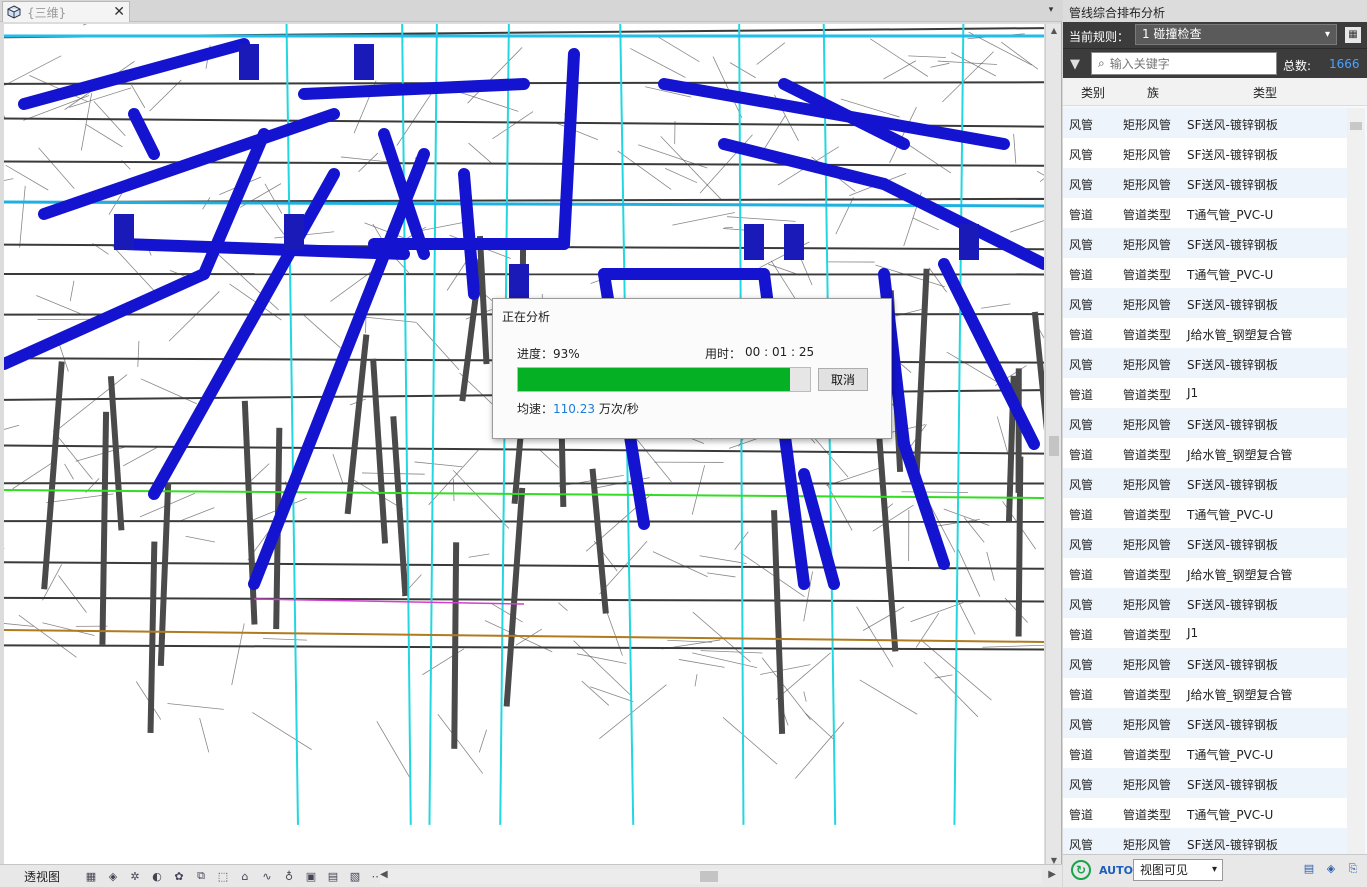  Describe the element at coordinates (1356, 481) in the screenshot. I see `list-scrollbar` at that location.